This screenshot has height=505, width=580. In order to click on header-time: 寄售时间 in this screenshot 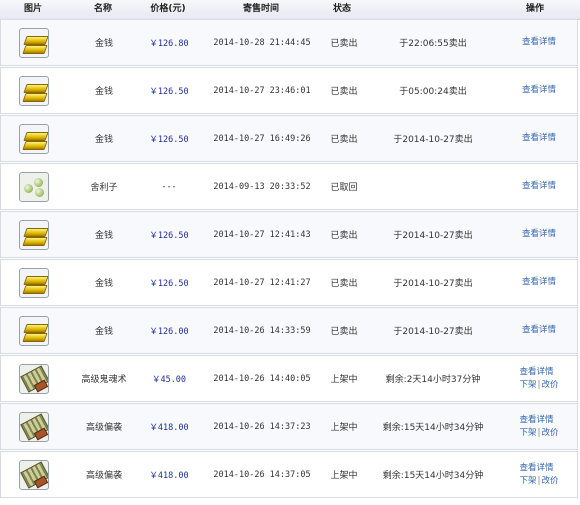, I will do `click(261, 9)`.